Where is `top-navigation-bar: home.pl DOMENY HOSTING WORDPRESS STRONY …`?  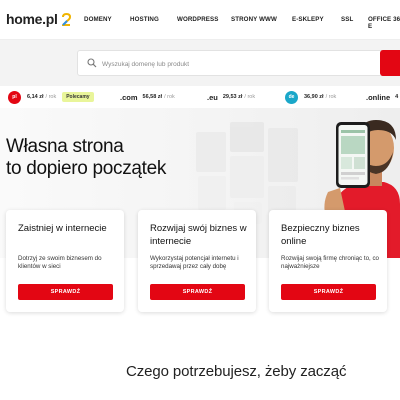
top-navigation-bar: home.pl DOMENY HOSTING WORDPRESS STRONY … is located at coordinates (200, 20).